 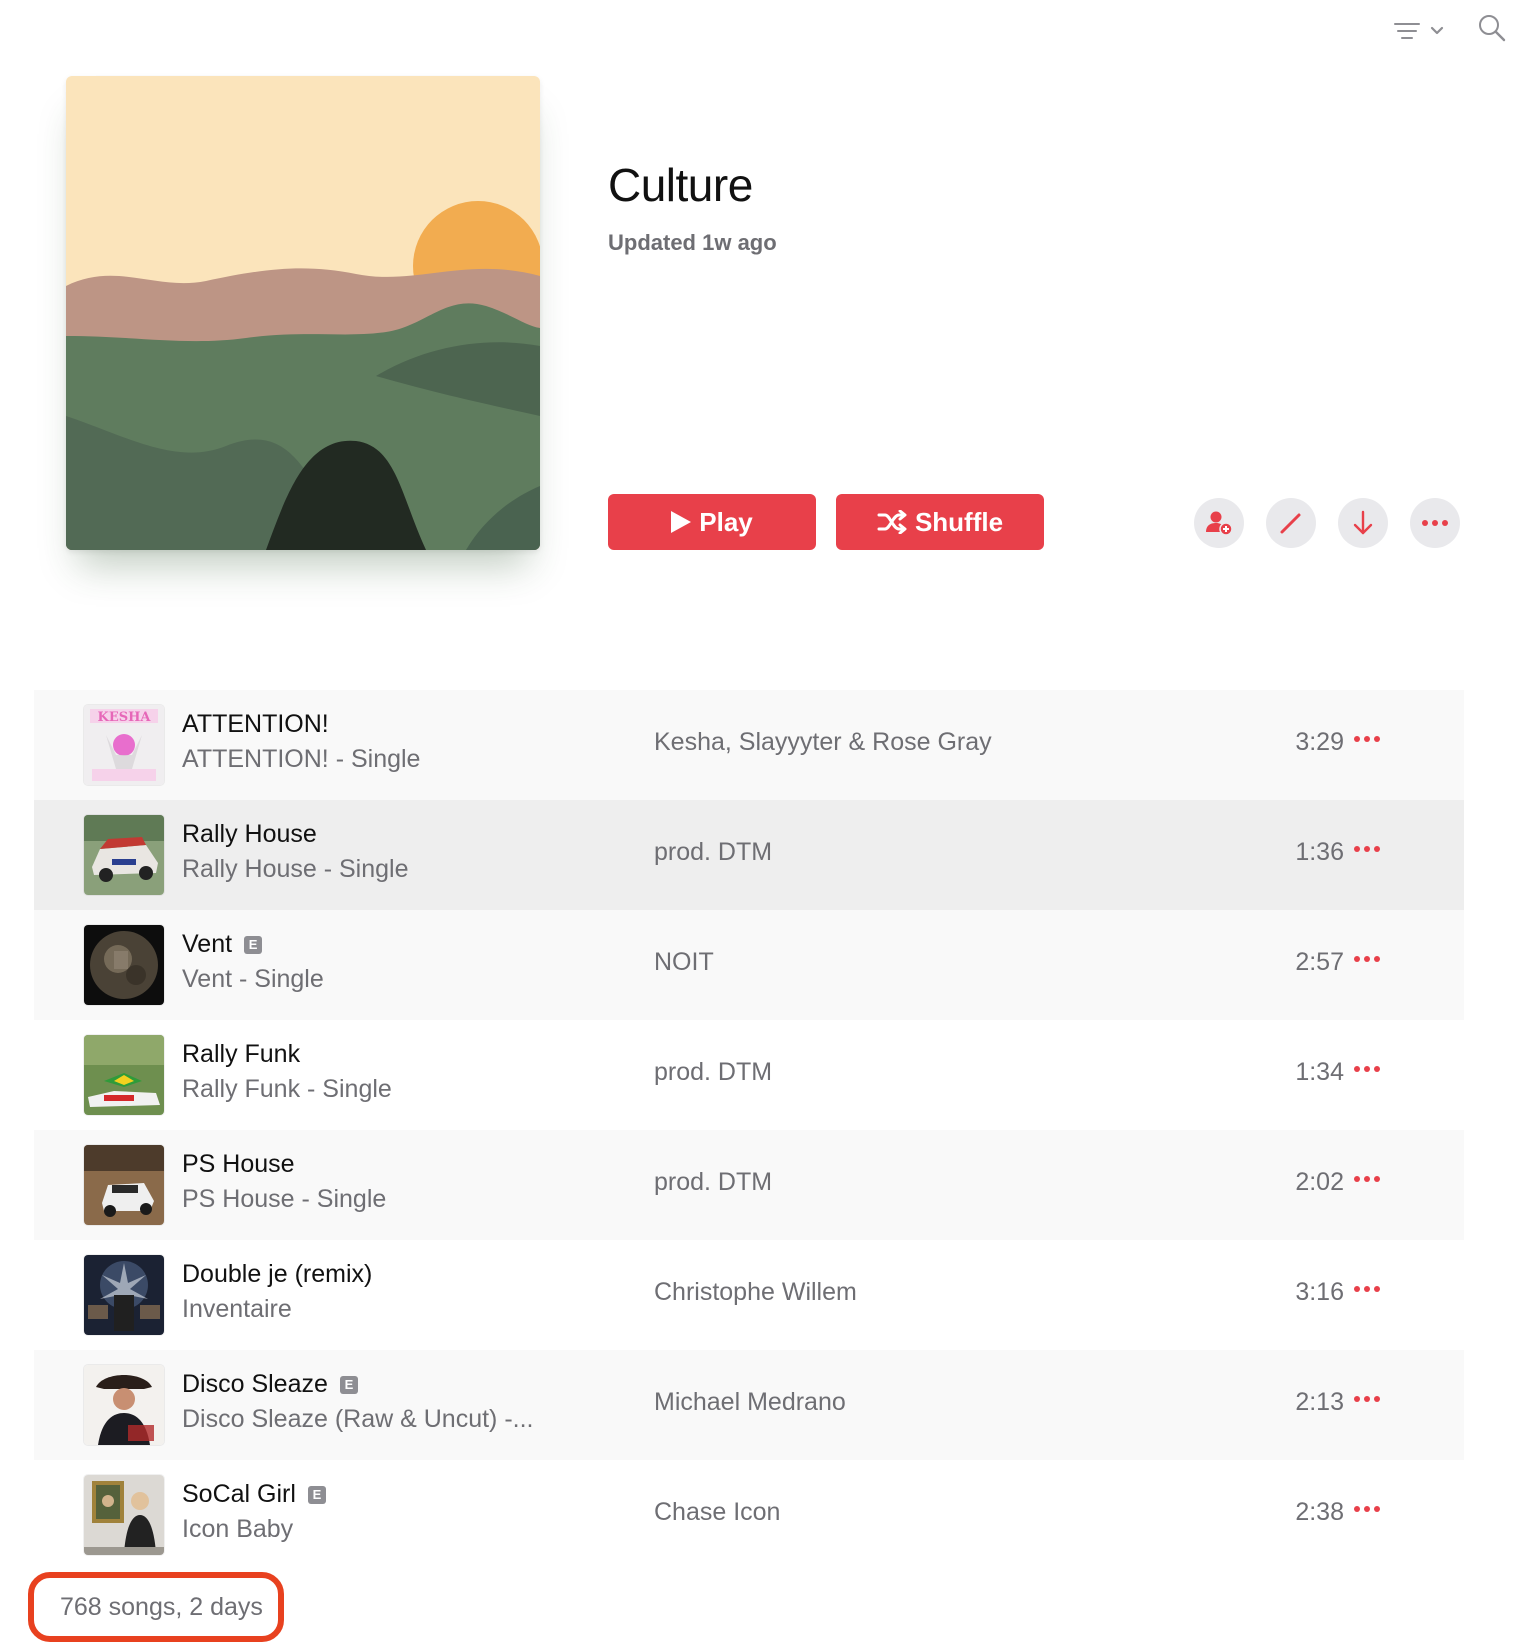 I want to click on shuffle-label: Shuffle, so click(x=959, y=521).